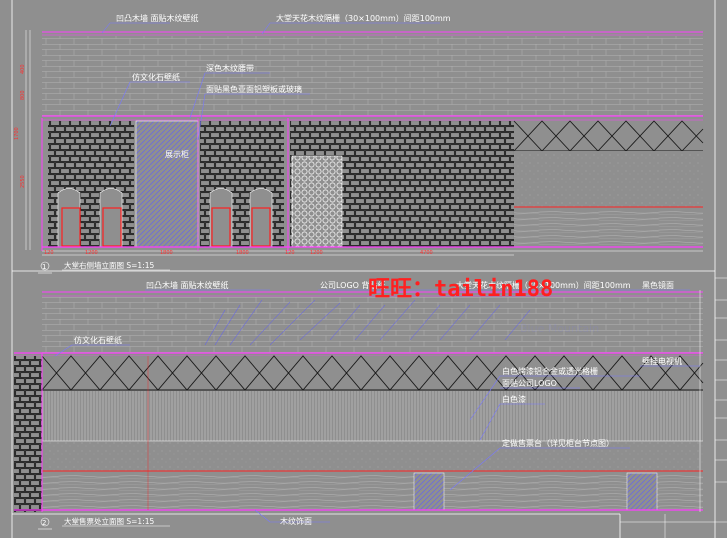 The image size is (727, 538). I want to click on elevation-2-title: 2 大堂售票处立面图 S=1:15, so click(104, 523).